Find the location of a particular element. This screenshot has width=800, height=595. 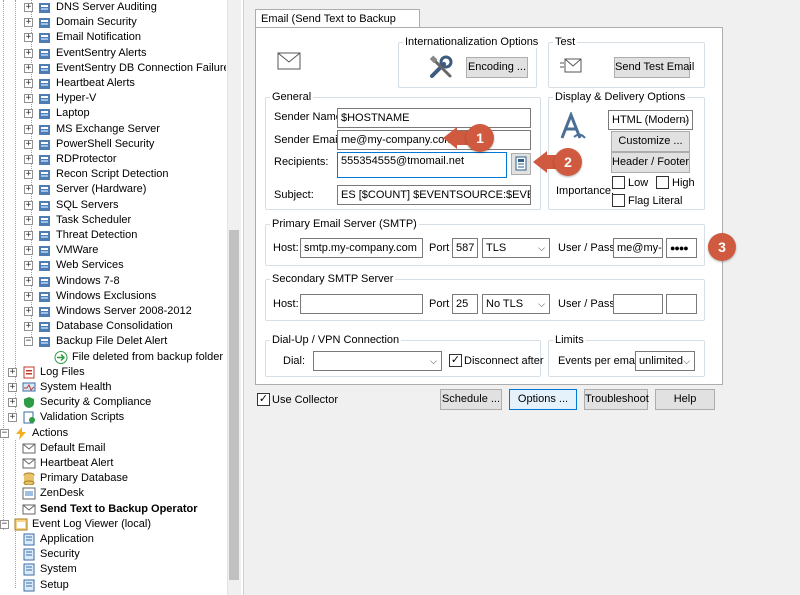

tree-item: + SQL Servers is located at coordinates (113, 205).